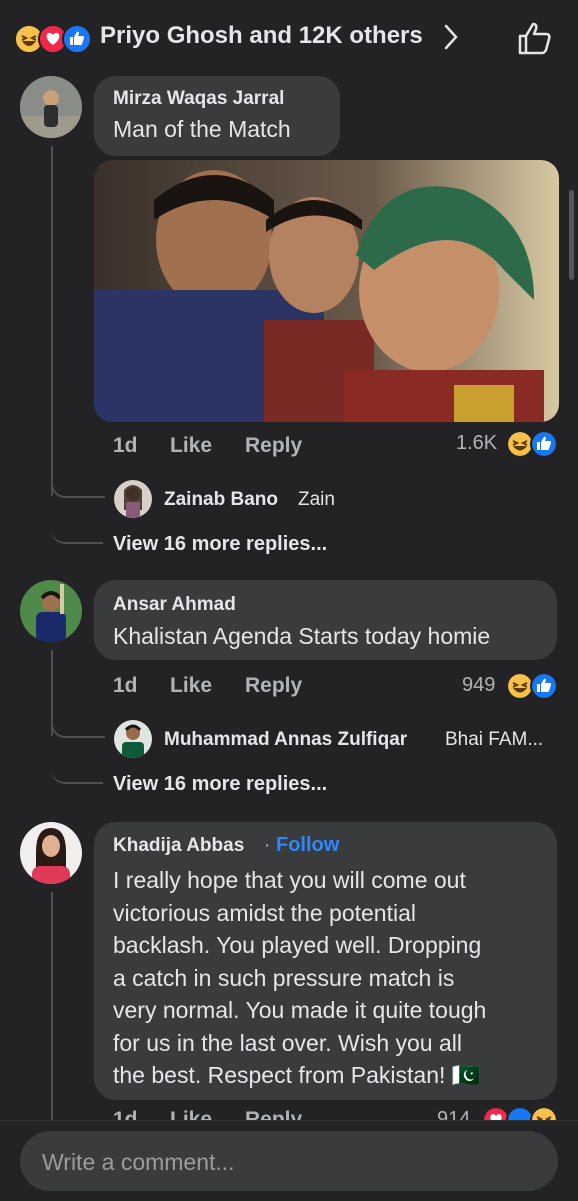 The image size is (578, 1201). Describe the element at coordinates (174, 605) in the screenshot. I see `comment-author: Ansar Ahmad` at that location.